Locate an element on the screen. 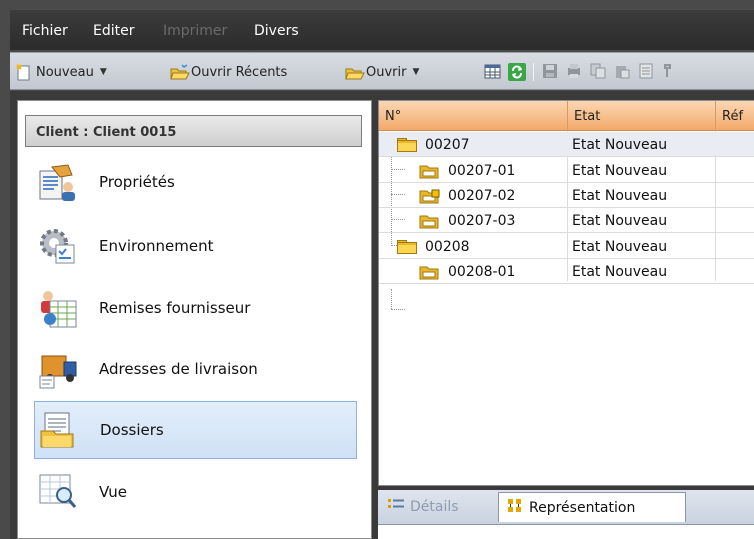 This screenshot has height=539, width=754. nav-label: Dossiers is located at coordinates (132, 430).